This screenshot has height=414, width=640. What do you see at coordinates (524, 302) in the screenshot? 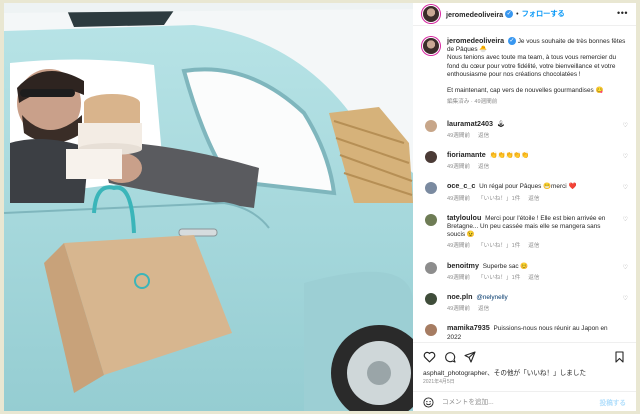
I see `comment-row: noe.pln @nelynelly 49週間前 返信 ♡` at bounding box center [524, 302].